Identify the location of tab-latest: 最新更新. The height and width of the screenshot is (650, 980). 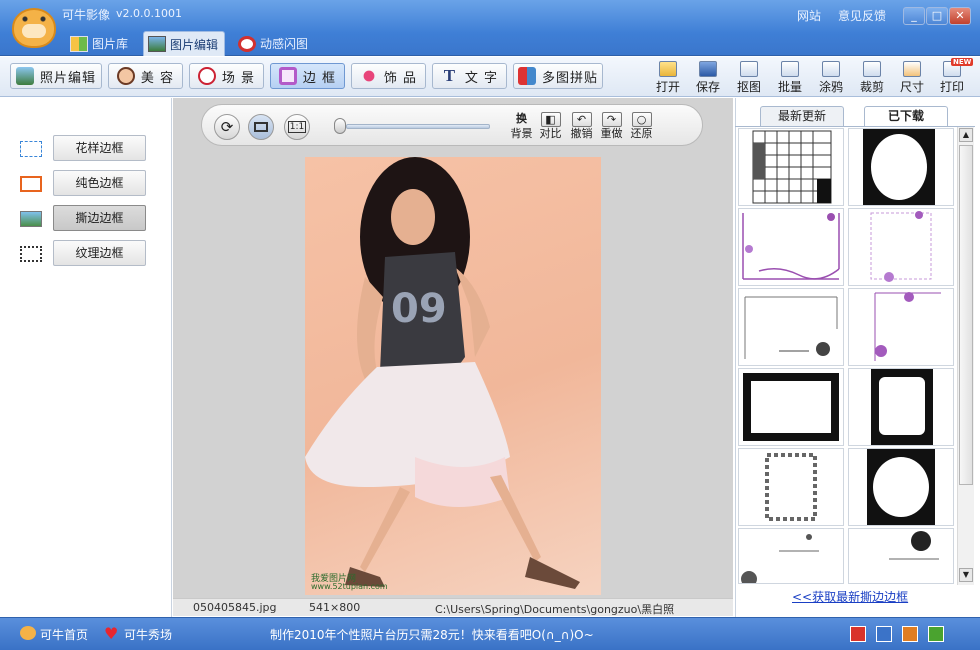
(802, 116).